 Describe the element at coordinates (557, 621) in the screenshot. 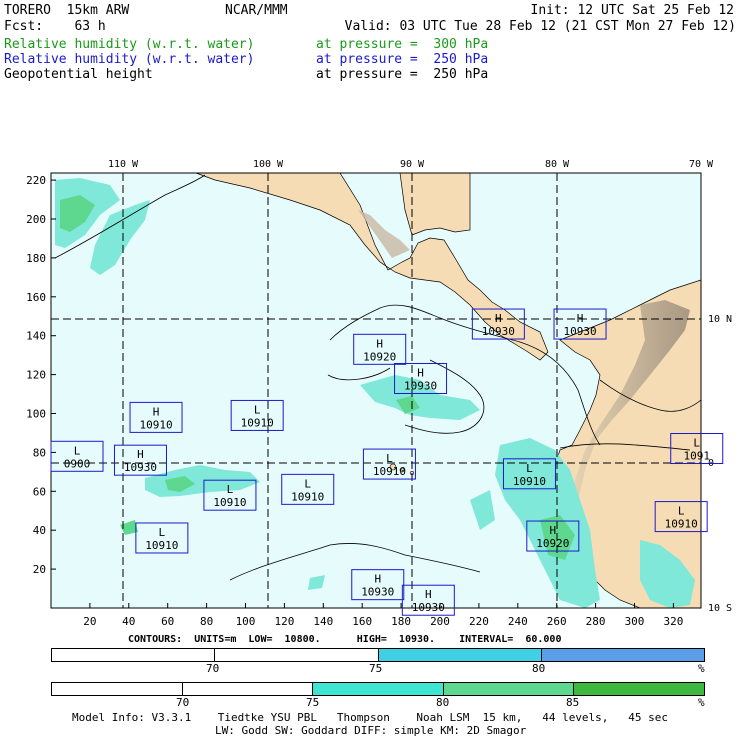

I see `x-tick-label: 260` at that location.